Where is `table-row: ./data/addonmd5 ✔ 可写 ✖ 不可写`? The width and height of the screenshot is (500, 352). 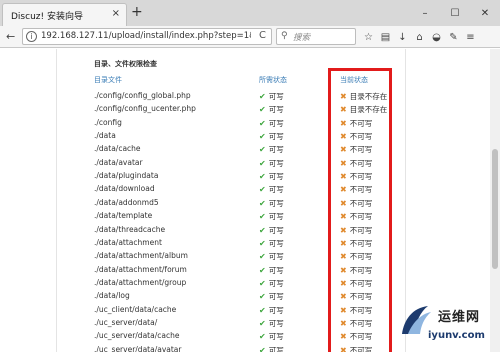 table-row: ./data/addonmd5 ✔ 可写 ✖ 不可写 is located at coordinates (245, 204).